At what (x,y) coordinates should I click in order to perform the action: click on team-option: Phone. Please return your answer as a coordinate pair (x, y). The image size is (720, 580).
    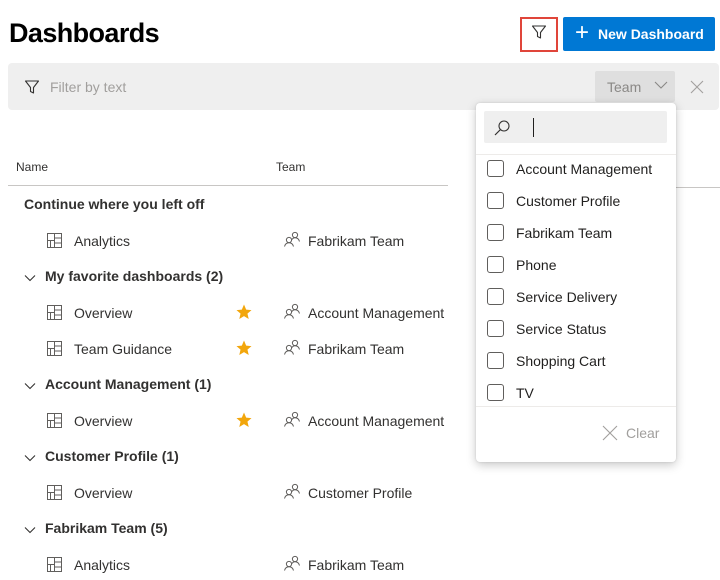
    Looking at the image, I should click on (576, 265).